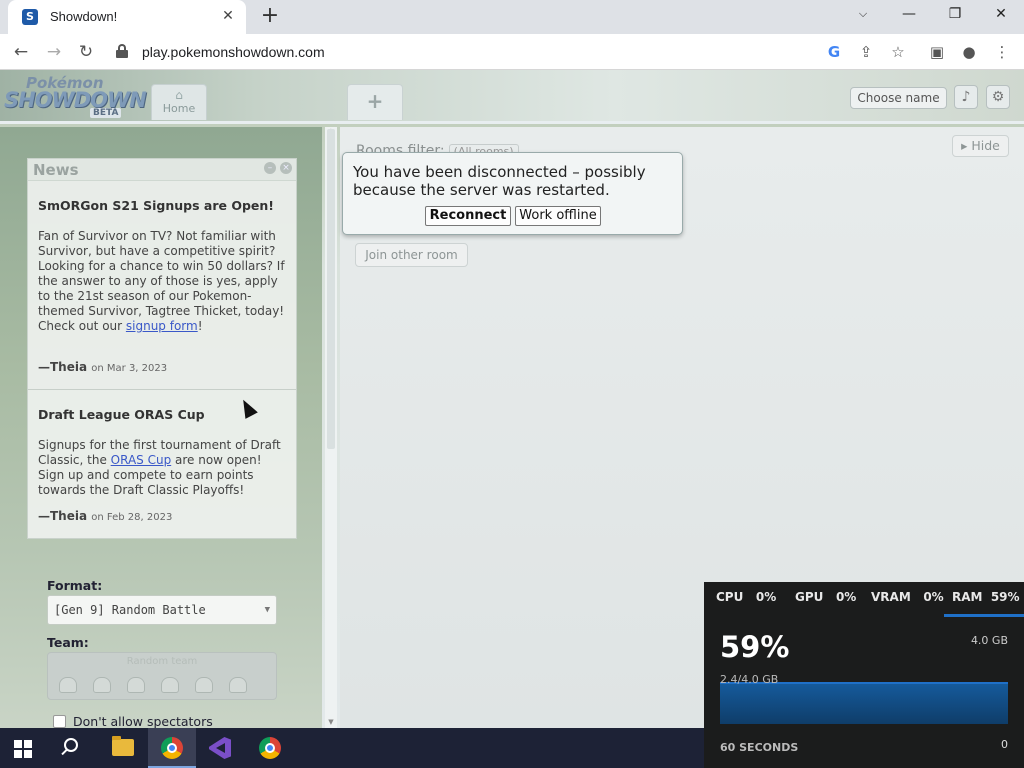 The height and width of the screenshot is (768, 1024). I want to click on ram-usage-graph, so click(864, 703).